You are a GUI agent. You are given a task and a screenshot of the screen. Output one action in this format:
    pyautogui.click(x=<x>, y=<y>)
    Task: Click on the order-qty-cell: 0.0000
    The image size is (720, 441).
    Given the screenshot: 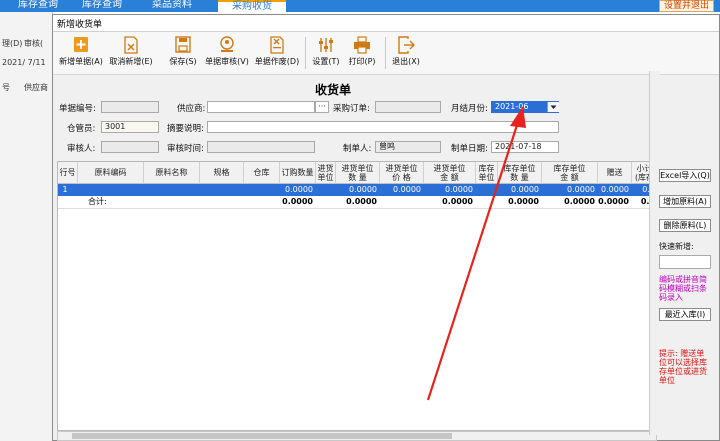 What is the action you would take?
    pyautogui.click(x=298, y=190)
    